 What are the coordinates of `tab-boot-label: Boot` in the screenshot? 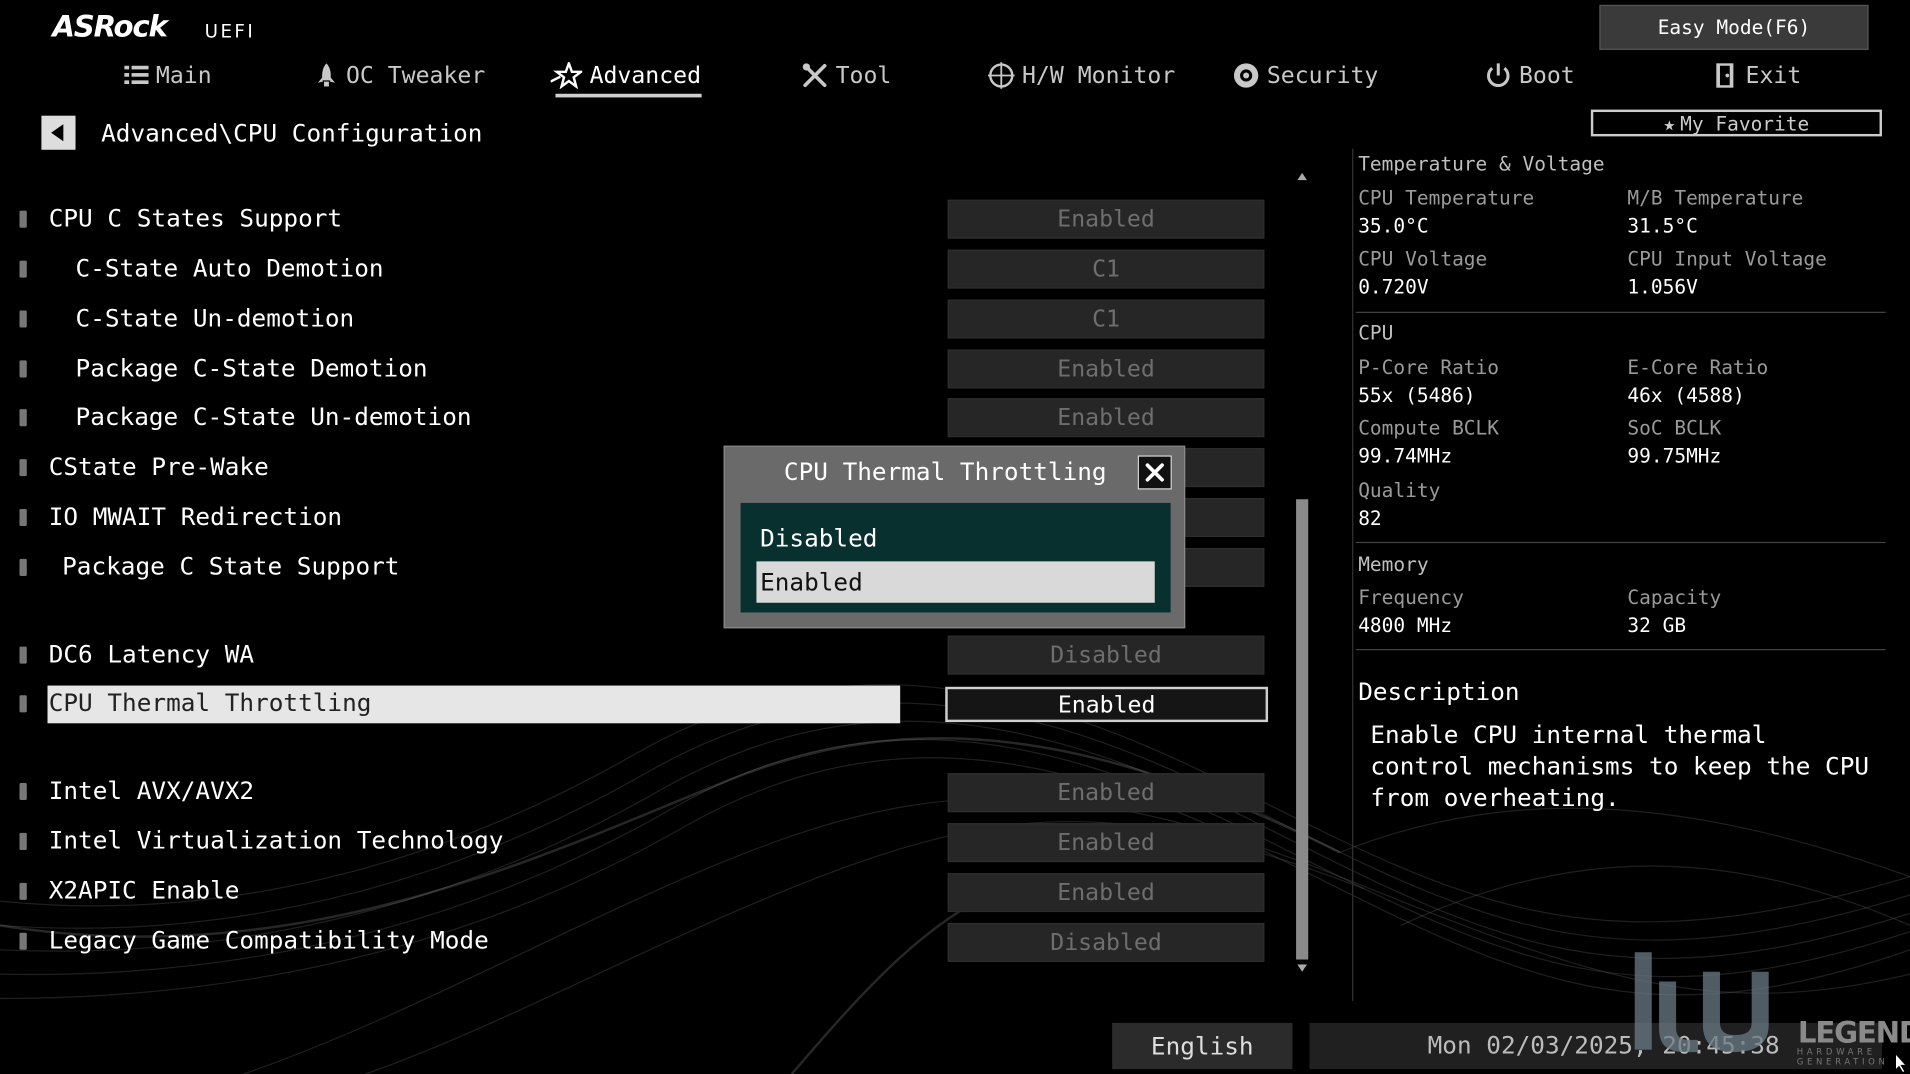 It's located at (1546, 75).